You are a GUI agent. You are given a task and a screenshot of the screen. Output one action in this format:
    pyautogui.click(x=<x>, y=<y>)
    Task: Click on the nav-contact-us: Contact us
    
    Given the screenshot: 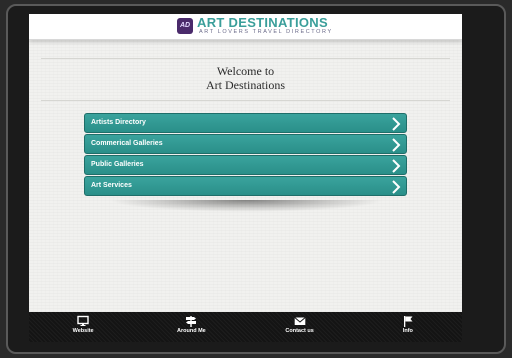 What is the action you would take?
    pyautogui.click(x=300, y=327)
    